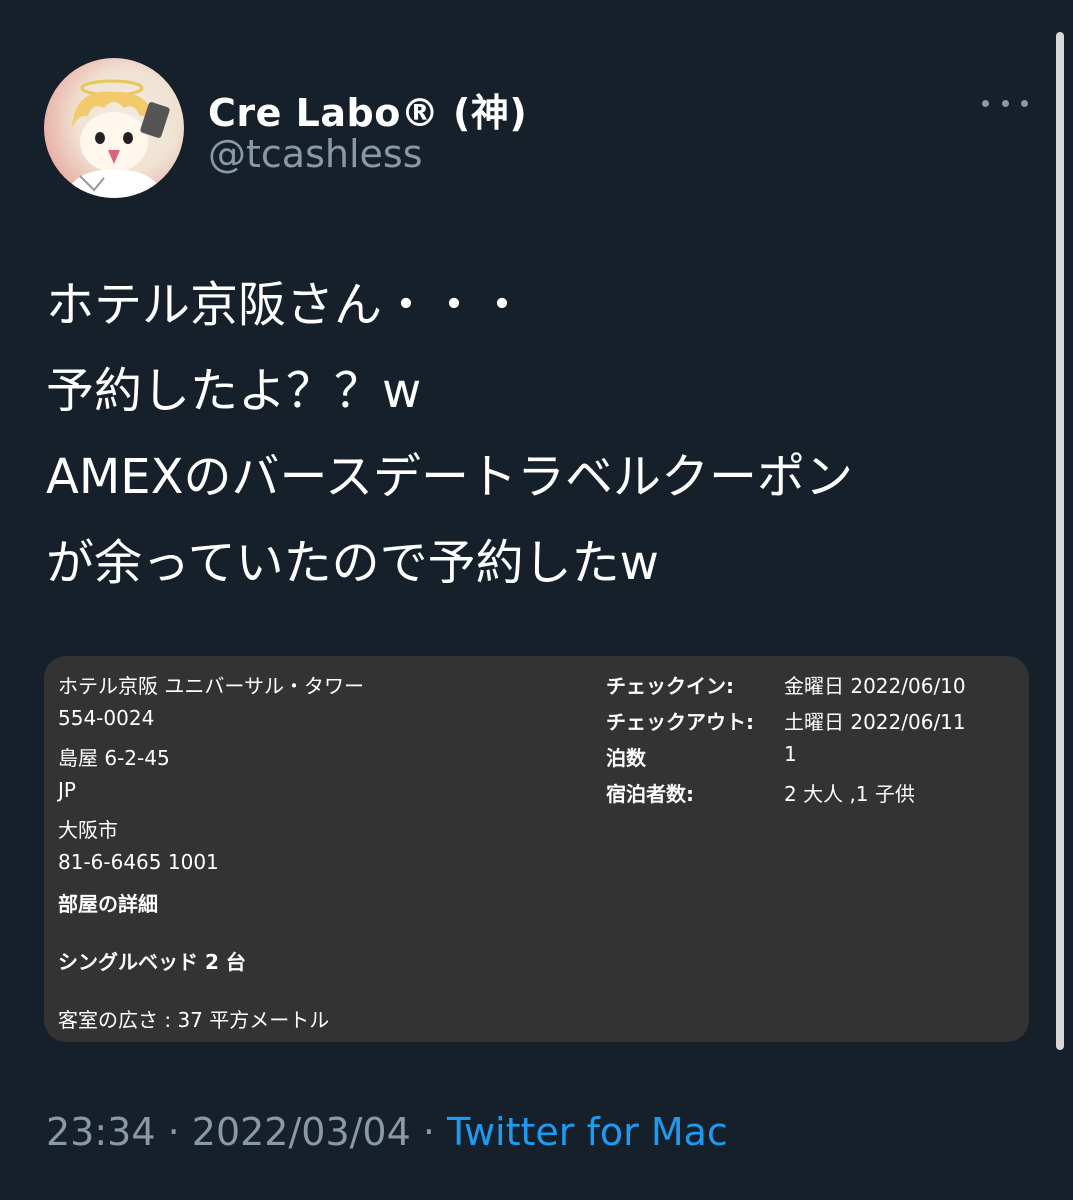  Describe the element at coordinates (626, 758) in the screenshot. I see `nights-label: 泊数` at that location.